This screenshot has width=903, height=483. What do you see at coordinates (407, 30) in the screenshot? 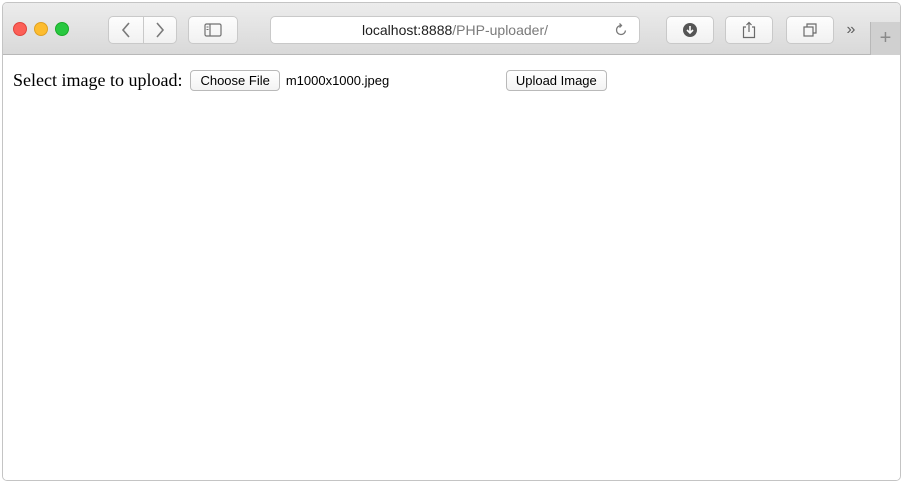
I see `url-host: localhost:8888` at bounding box center [407, 30].